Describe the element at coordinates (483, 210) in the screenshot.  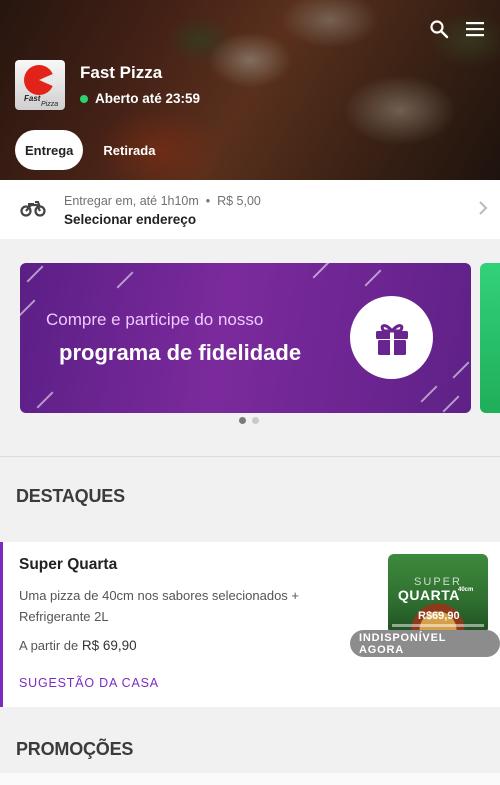
I see `chevron-right-icon` at that location.